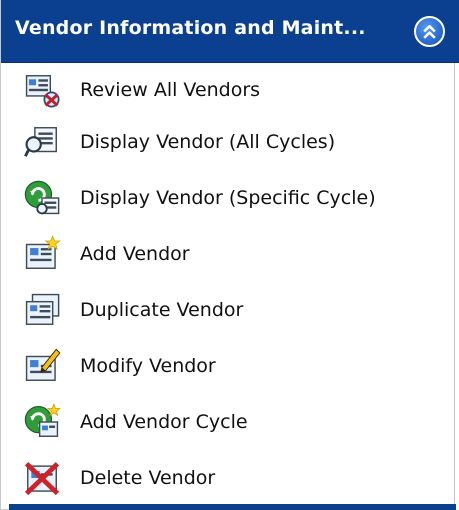  I want to click on delete-vendor-icon, so click(42, 479).